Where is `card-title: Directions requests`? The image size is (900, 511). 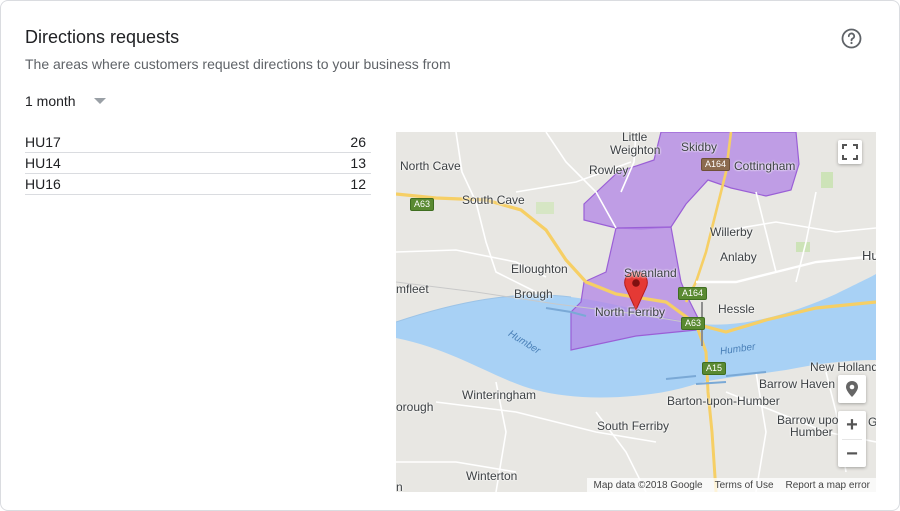
card-title: Directions requests is located at coordinates (102, 37).